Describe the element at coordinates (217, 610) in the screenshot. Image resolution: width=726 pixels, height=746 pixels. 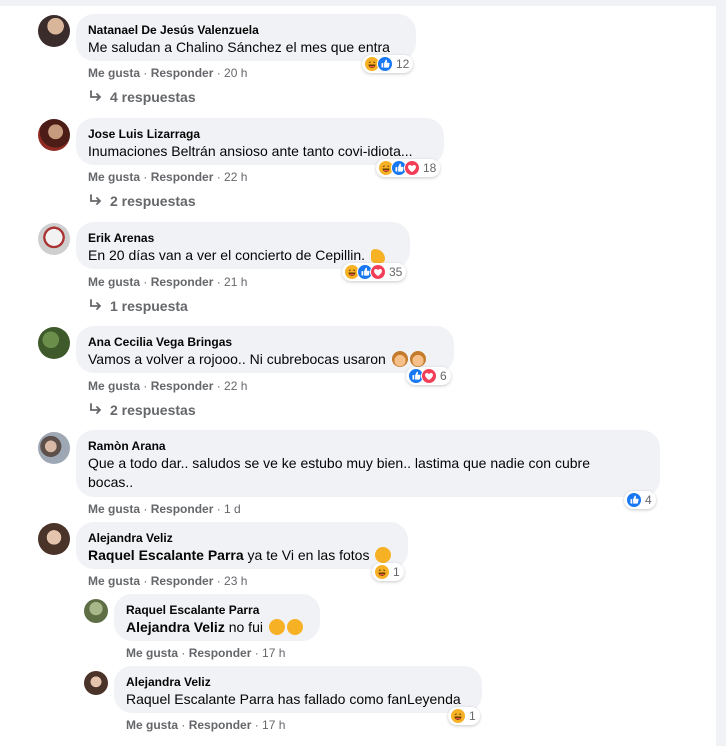
I see `commenter-name: Raquel Escalante Parra` at that location.